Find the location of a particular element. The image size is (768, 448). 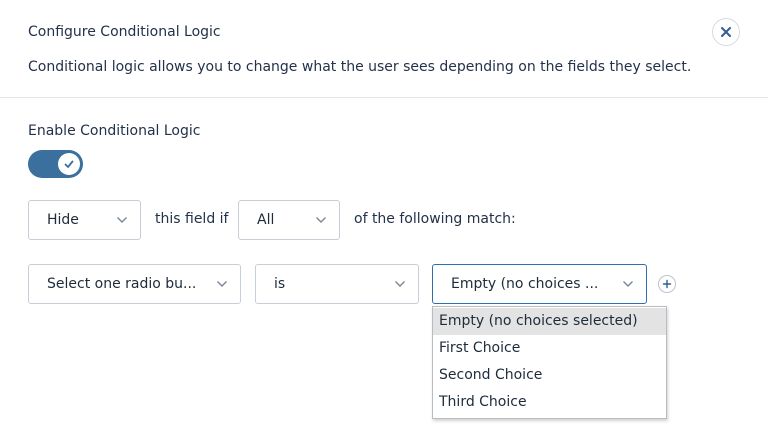

plus-icon is located at coordinates (667, 284).